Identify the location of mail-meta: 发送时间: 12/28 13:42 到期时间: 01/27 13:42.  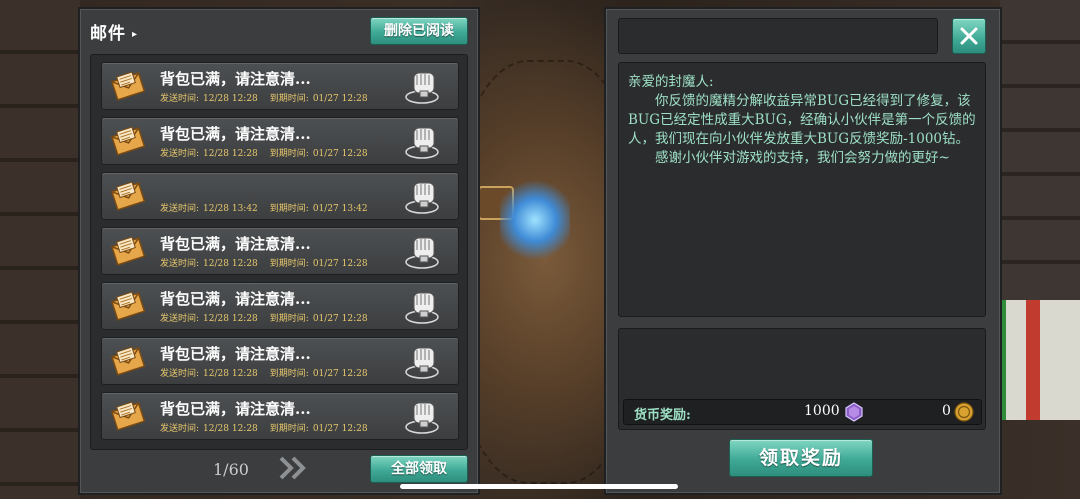
(266, 207).